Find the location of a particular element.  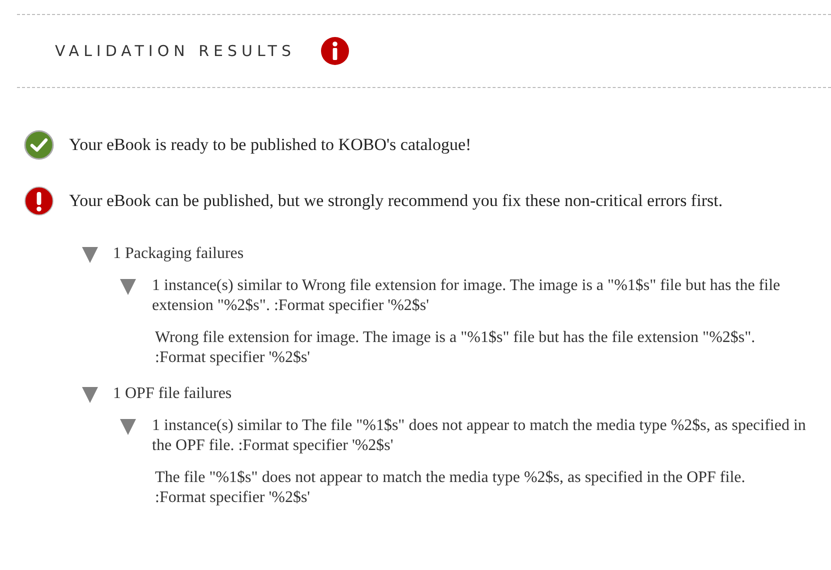

status-message: Your eBook is ready to be published to KOBO's catalogue! is located at coordinates (270, 145).